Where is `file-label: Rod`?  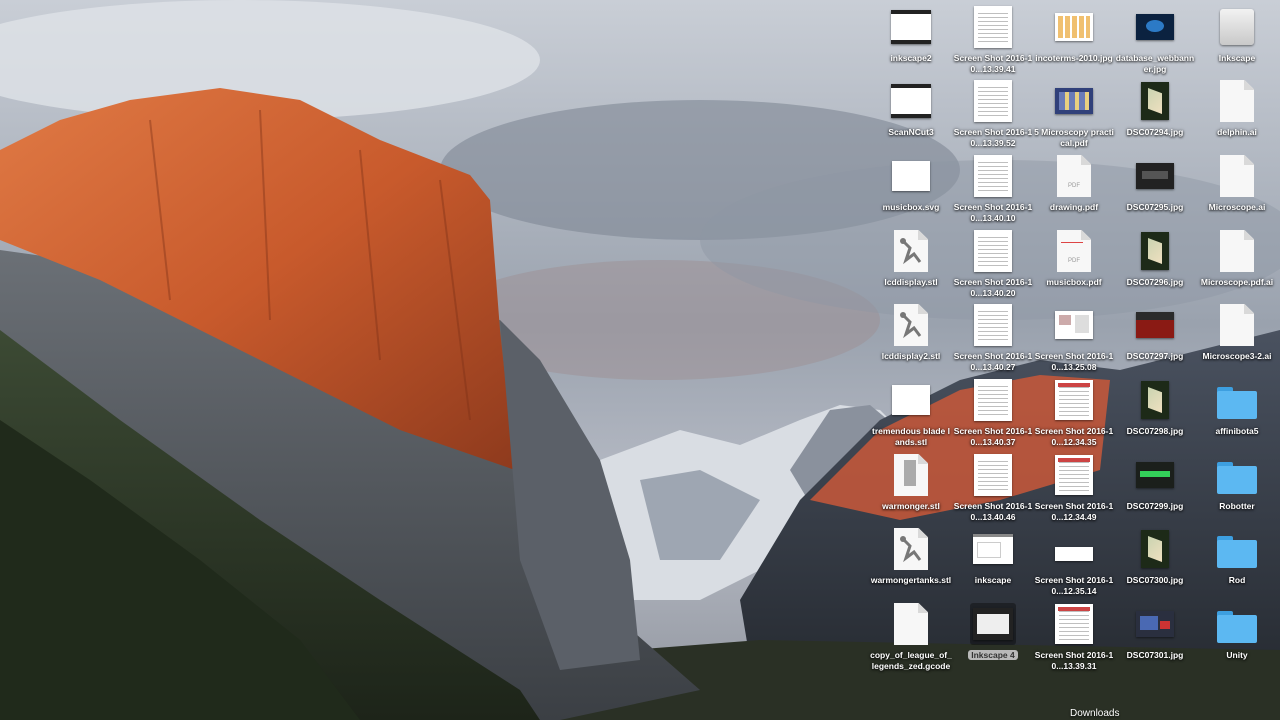
file-label: Rod is located at coordinates (1237, 580).